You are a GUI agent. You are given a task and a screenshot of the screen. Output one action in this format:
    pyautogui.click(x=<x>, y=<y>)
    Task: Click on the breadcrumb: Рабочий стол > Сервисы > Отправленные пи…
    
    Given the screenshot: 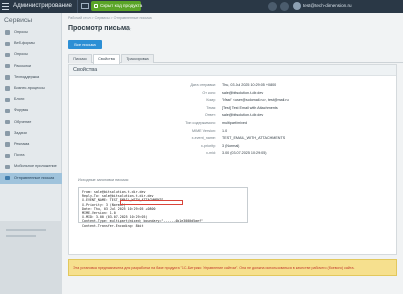 What is the action you would take?
    pyautogui.click(x=110, y=18)
    